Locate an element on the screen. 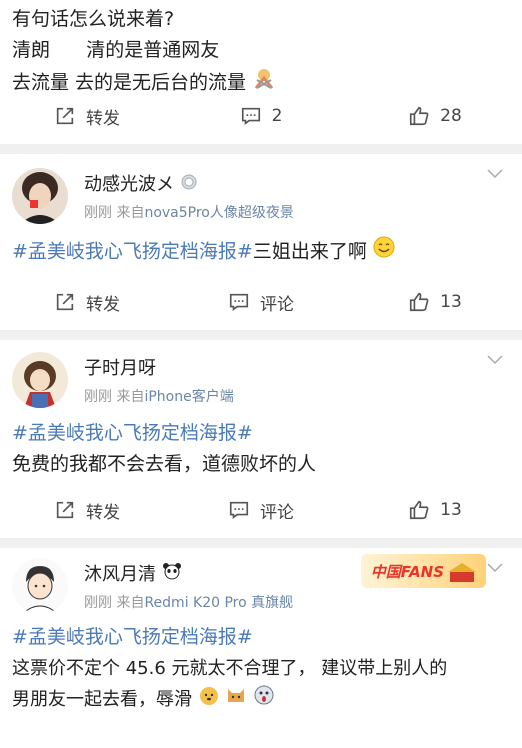  panda-icon is located at coordinates (172, 573).